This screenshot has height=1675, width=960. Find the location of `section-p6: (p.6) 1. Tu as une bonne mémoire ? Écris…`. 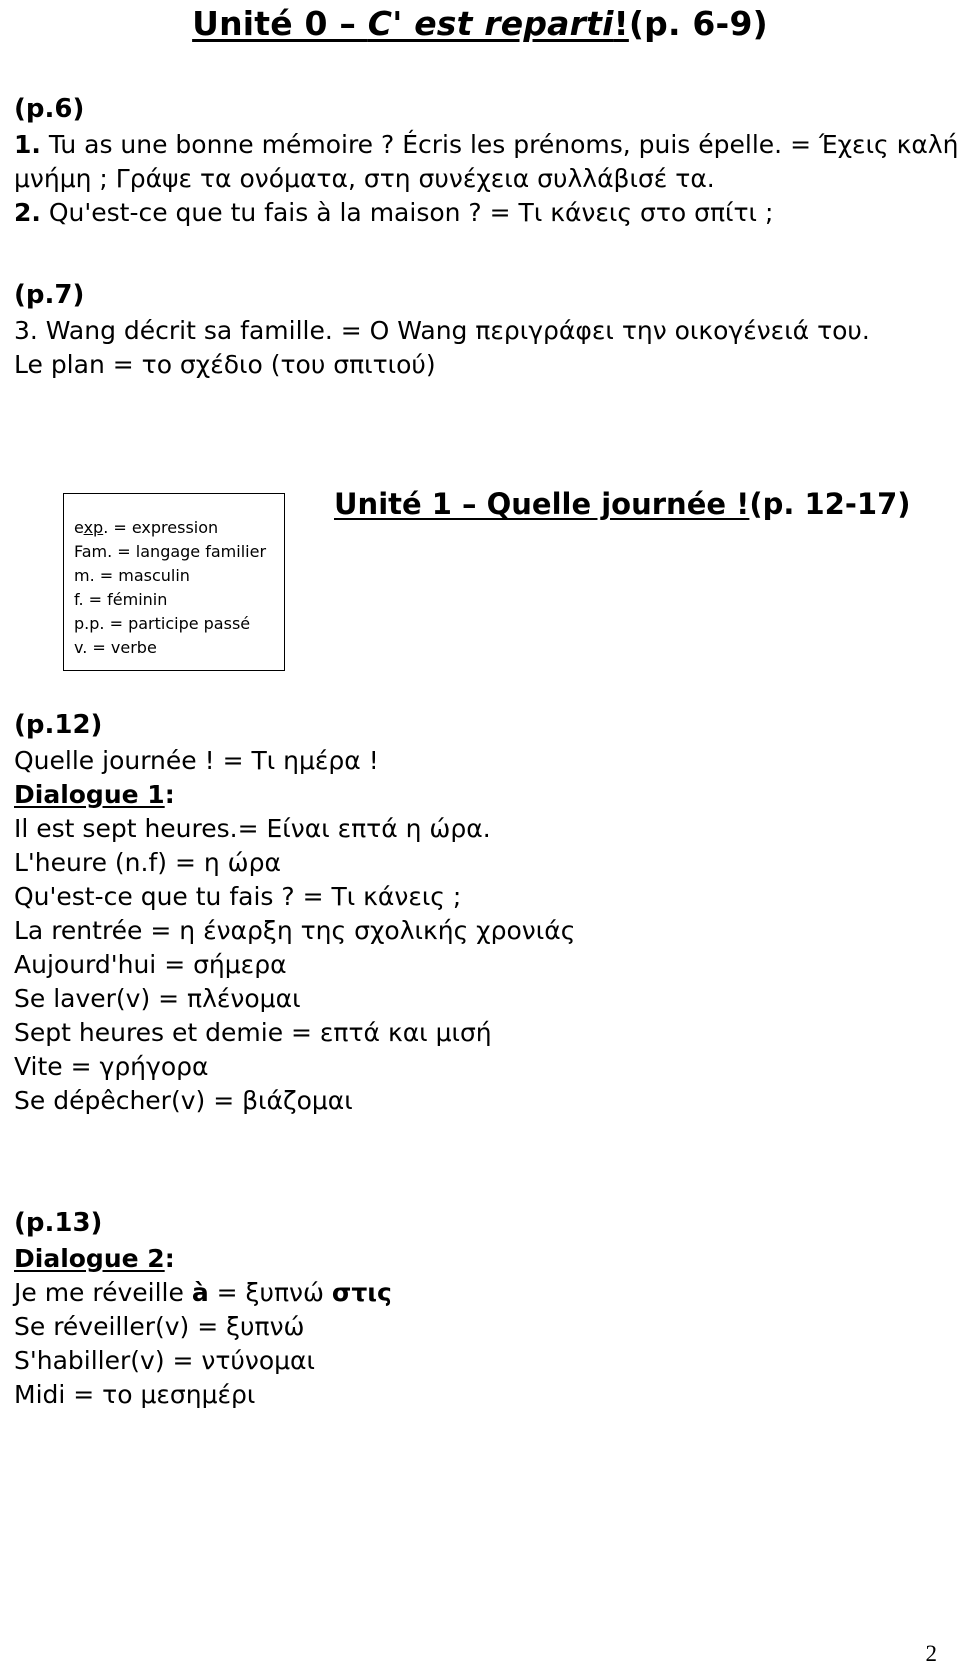

section-p6: (p.6) 1. Tu as une bonne mémoire ? Écris… is located at coordinates (486, 160).